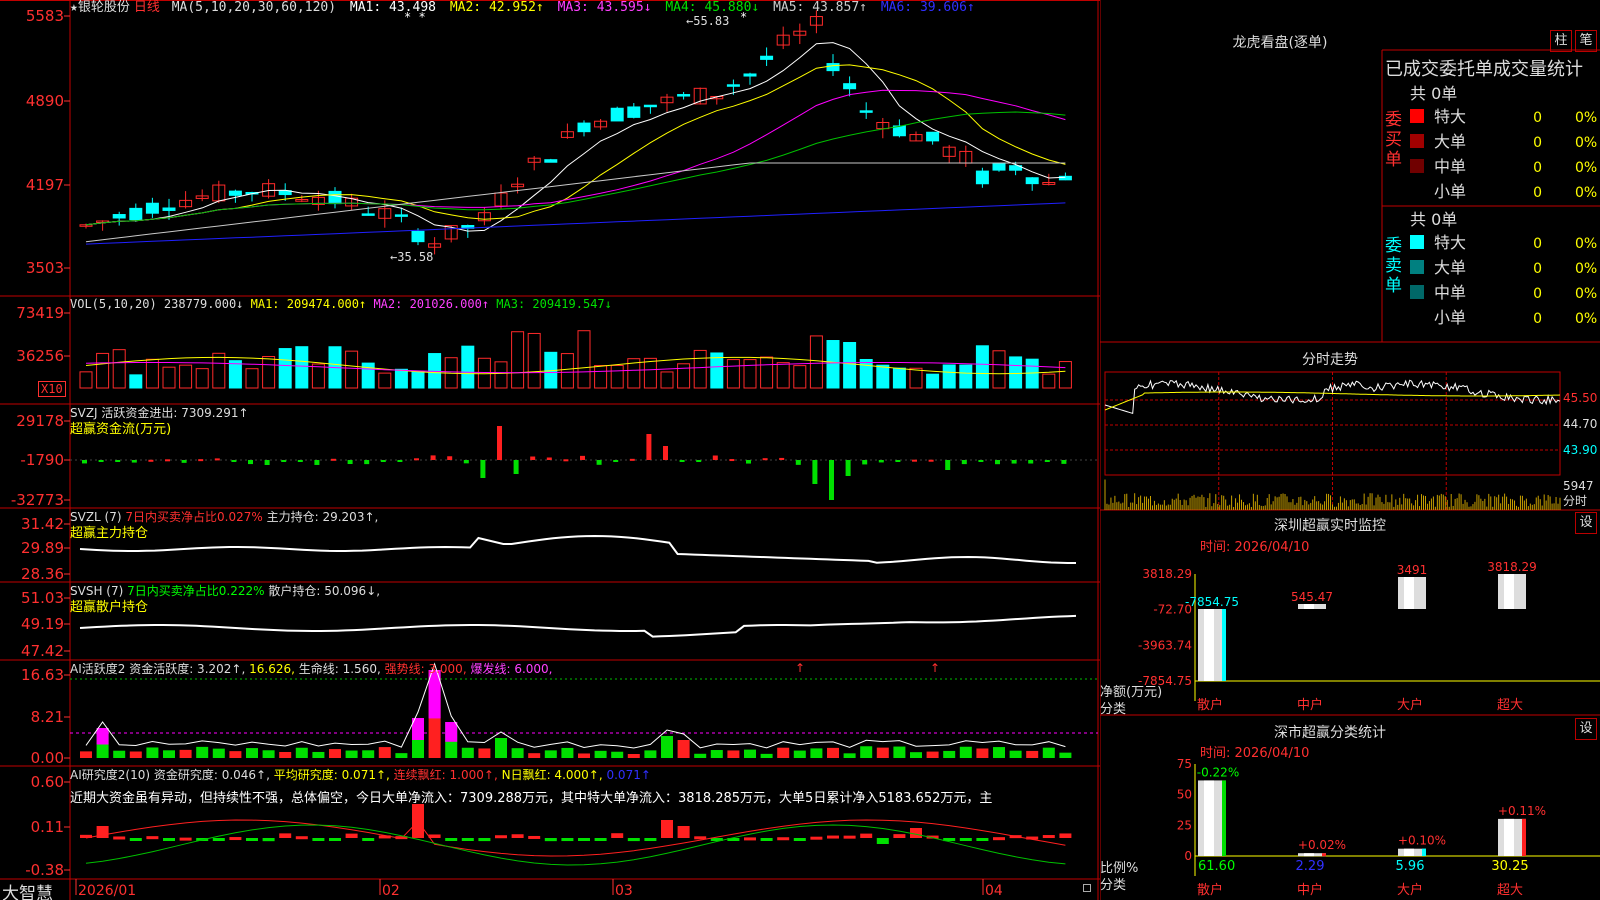 This screenshot has width=1600, height=900. Describe the element at coordinates (308, 304) in the screenshot. I see `vol-ma1: MA1: 209474.000↑` at that location.